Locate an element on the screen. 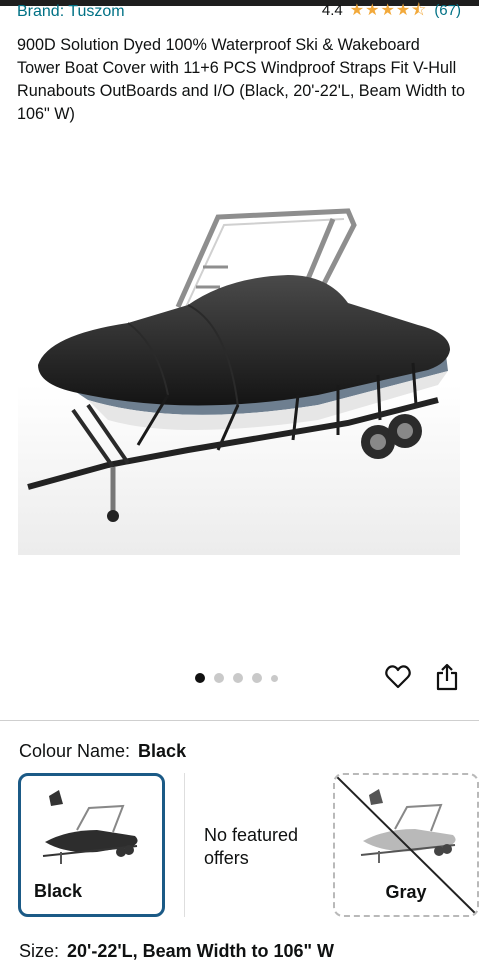  star-icon: ★★★★⯪ is located at coordinates (388, 10).